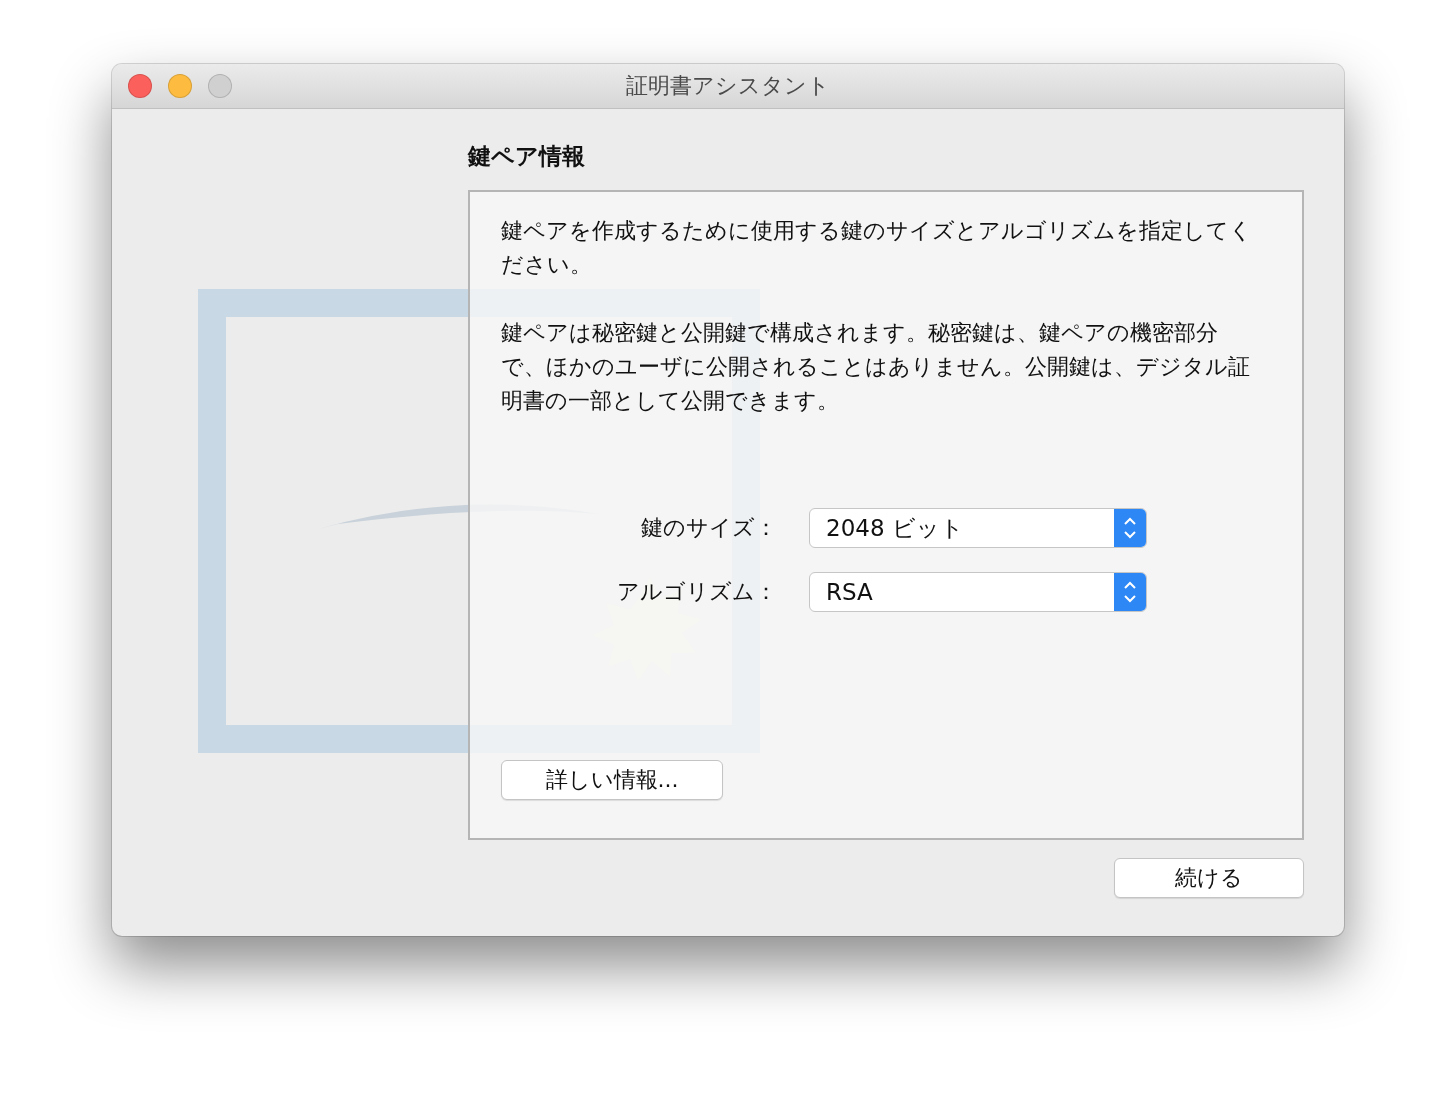 Image resolution: width=1456 pixels, height=1096 pixels. I want to click on field-label: アルゴリズム：, so click(696, 592).